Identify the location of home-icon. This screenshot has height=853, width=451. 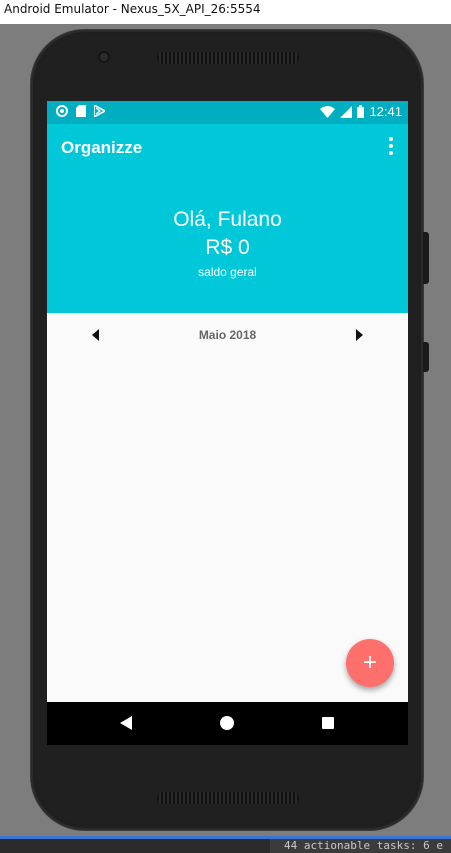
(227, 723).